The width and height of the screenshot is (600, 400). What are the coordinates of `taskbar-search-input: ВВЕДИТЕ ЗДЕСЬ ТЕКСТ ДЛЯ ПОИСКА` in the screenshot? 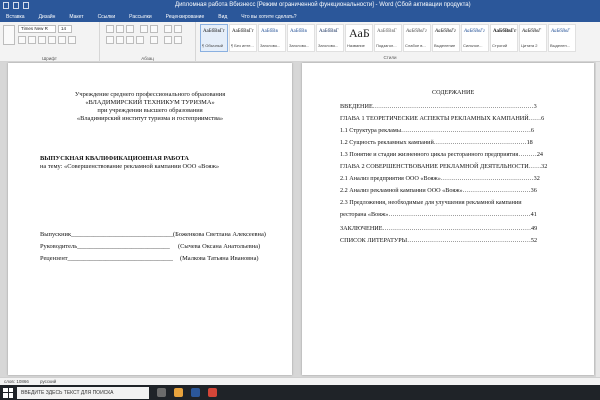 It's located at (83, 392).